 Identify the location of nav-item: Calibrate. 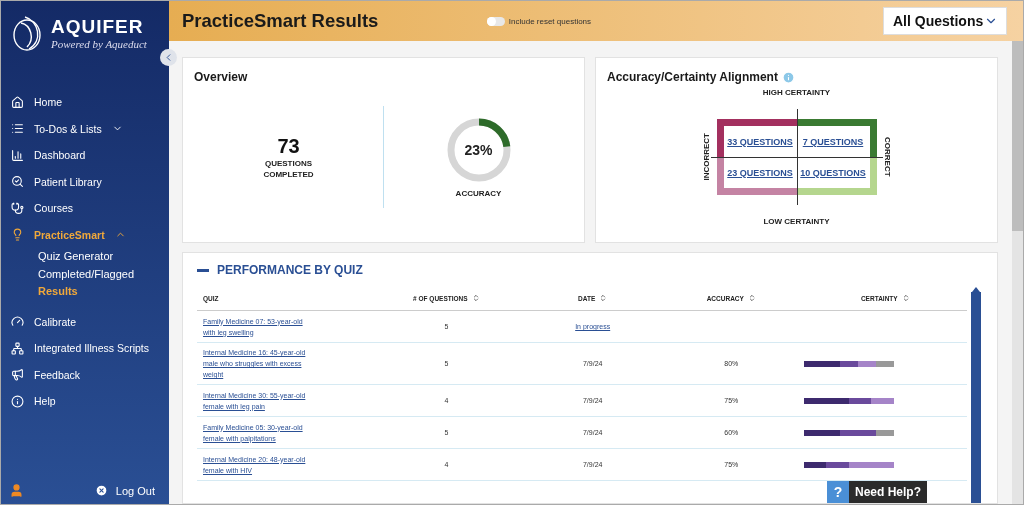
(85, 321).